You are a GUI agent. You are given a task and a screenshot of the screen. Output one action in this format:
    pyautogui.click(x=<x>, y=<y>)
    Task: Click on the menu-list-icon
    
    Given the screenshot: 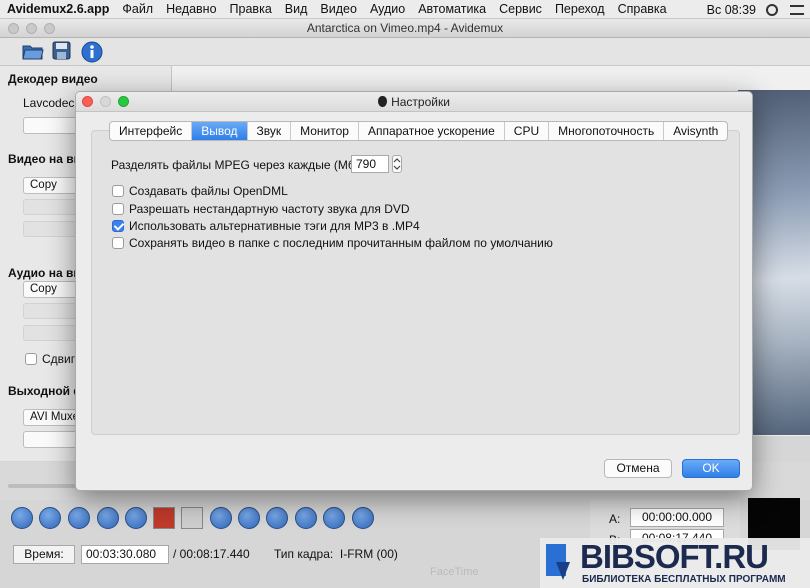 What is the action you would take?
    pyautogui.click(x=797, y=9)
    